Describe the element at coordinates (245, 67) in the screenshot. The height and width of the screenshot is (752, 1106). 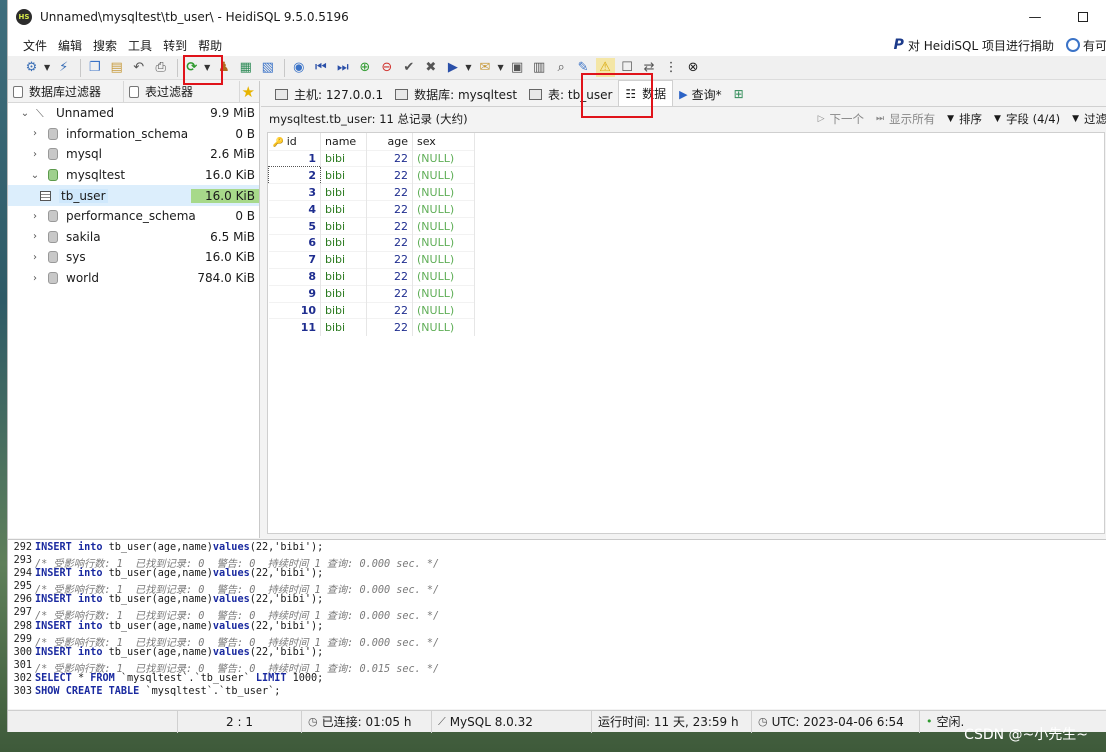
I see `import-icon: ▦` at that location.